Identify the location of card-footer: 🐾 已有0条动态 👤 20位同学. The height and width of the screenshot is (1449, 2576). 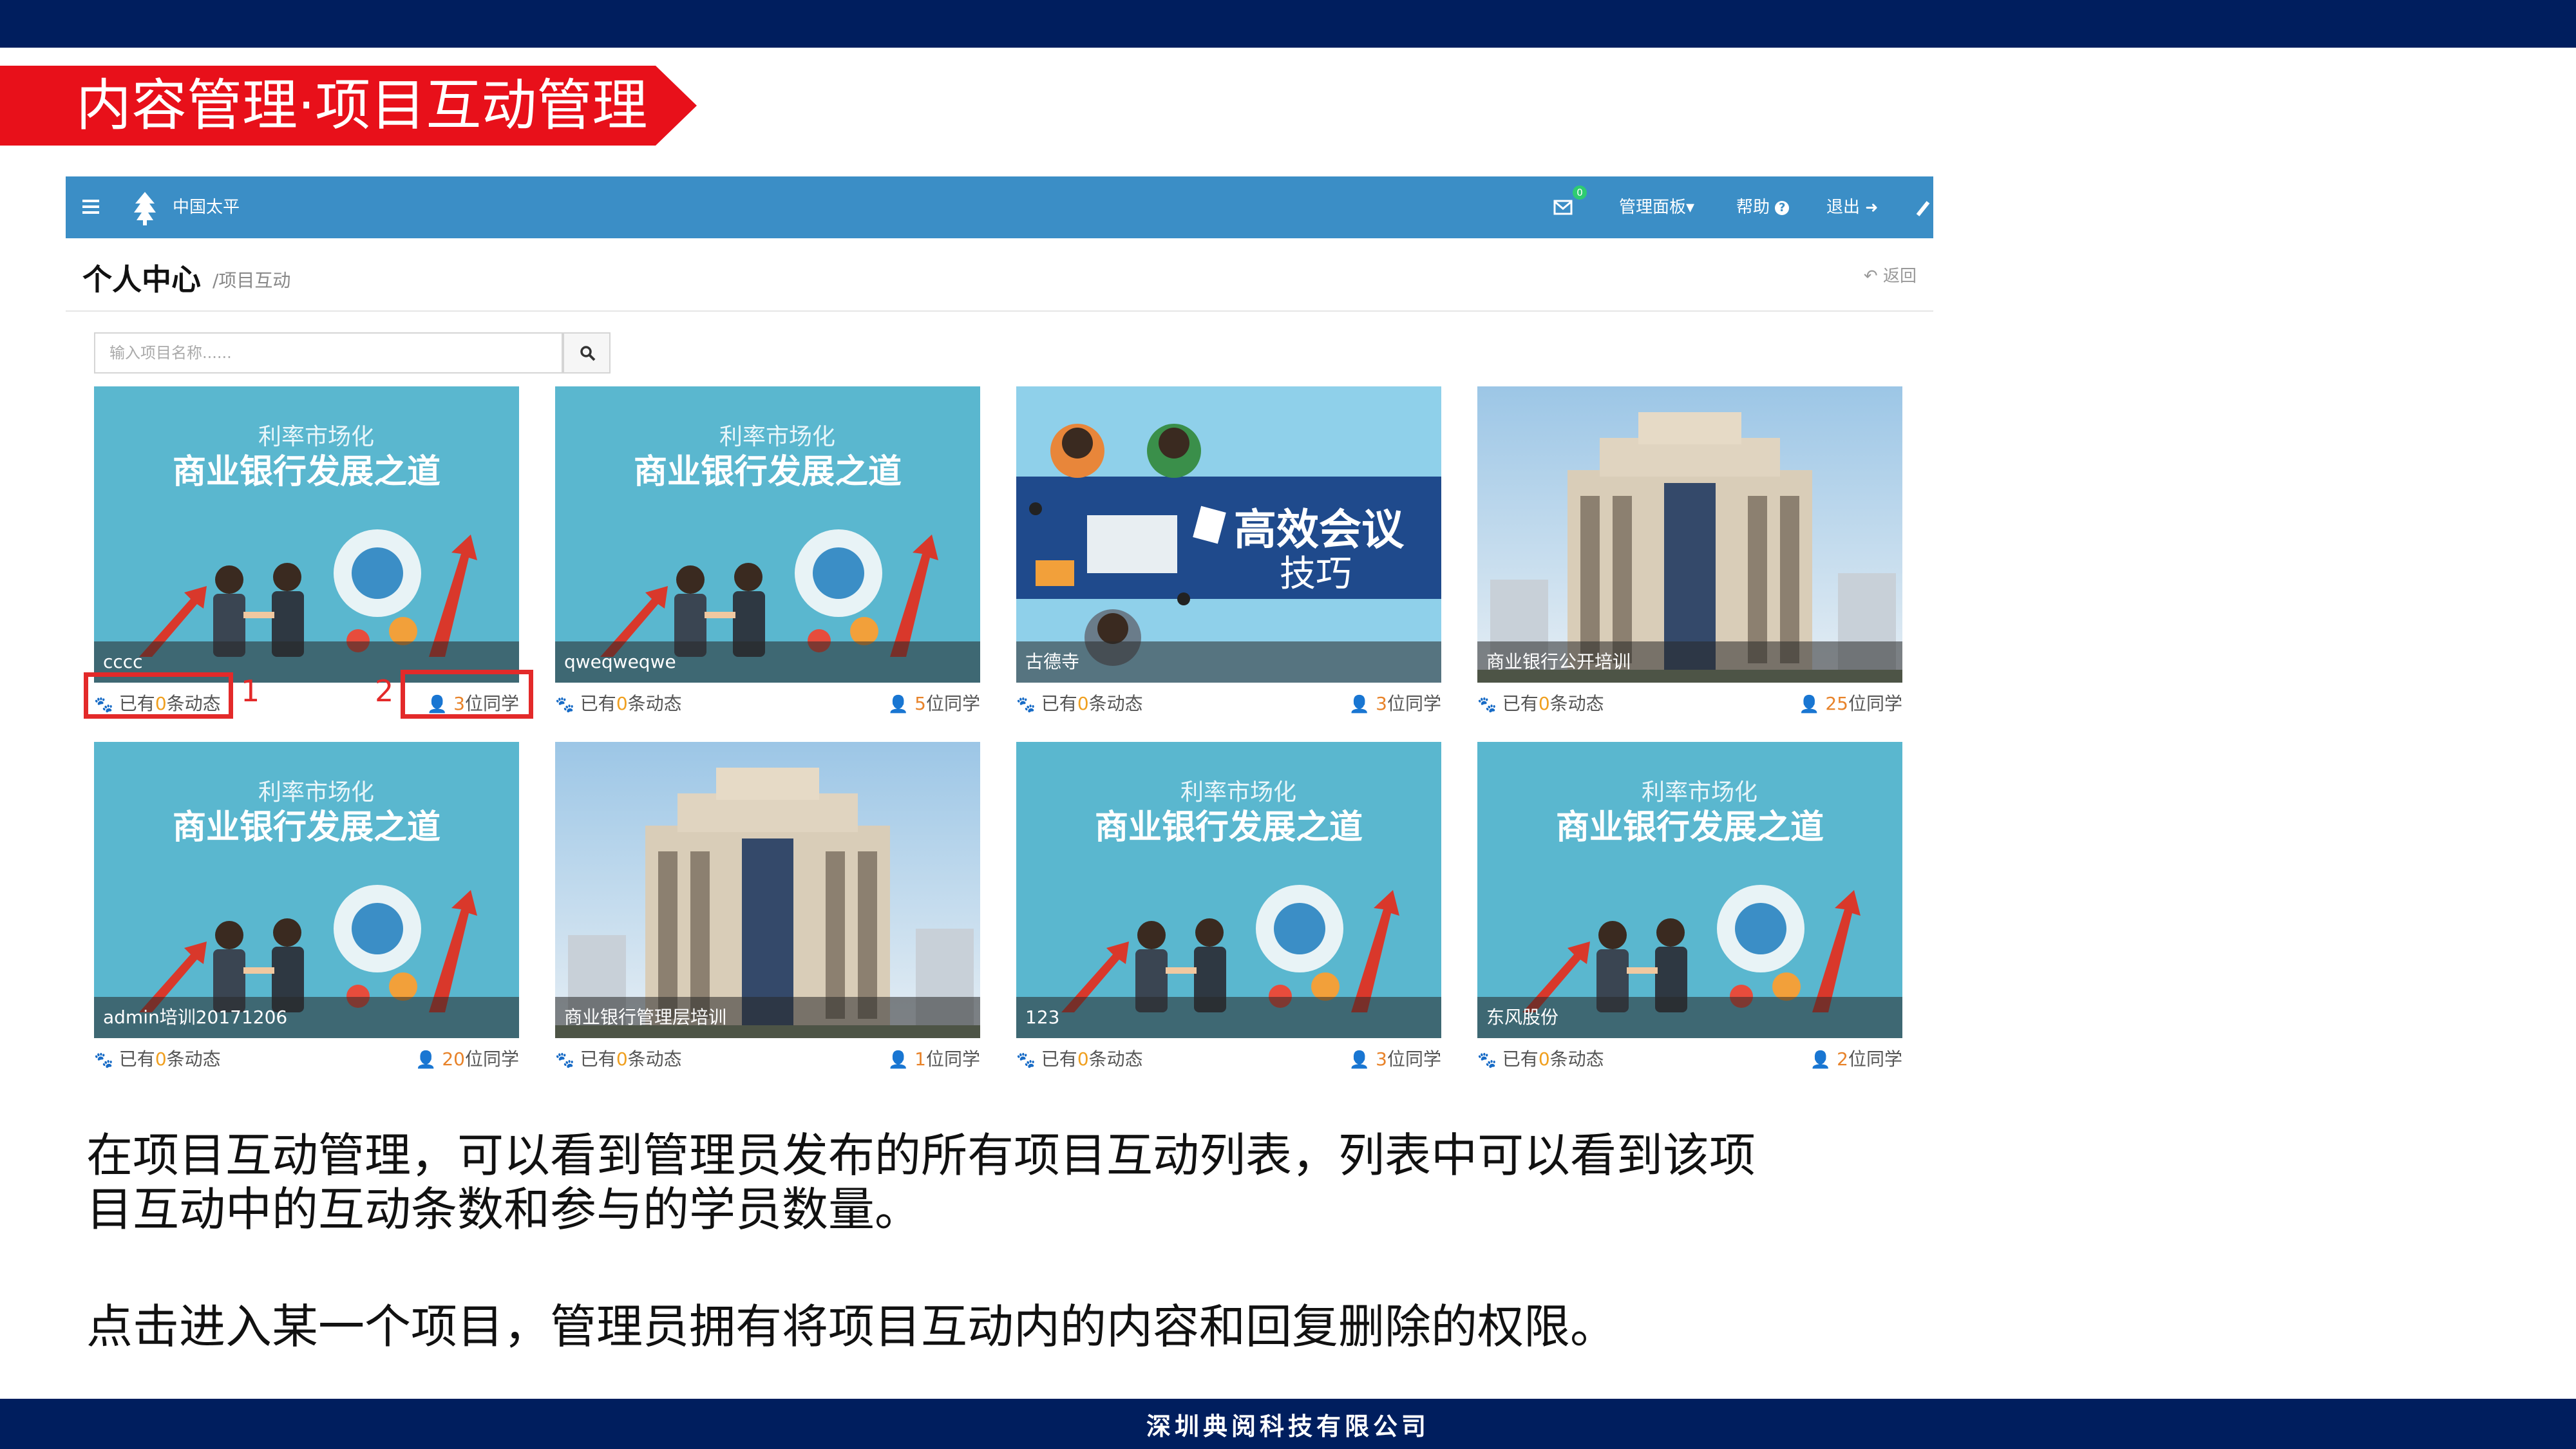
(306, 1060).